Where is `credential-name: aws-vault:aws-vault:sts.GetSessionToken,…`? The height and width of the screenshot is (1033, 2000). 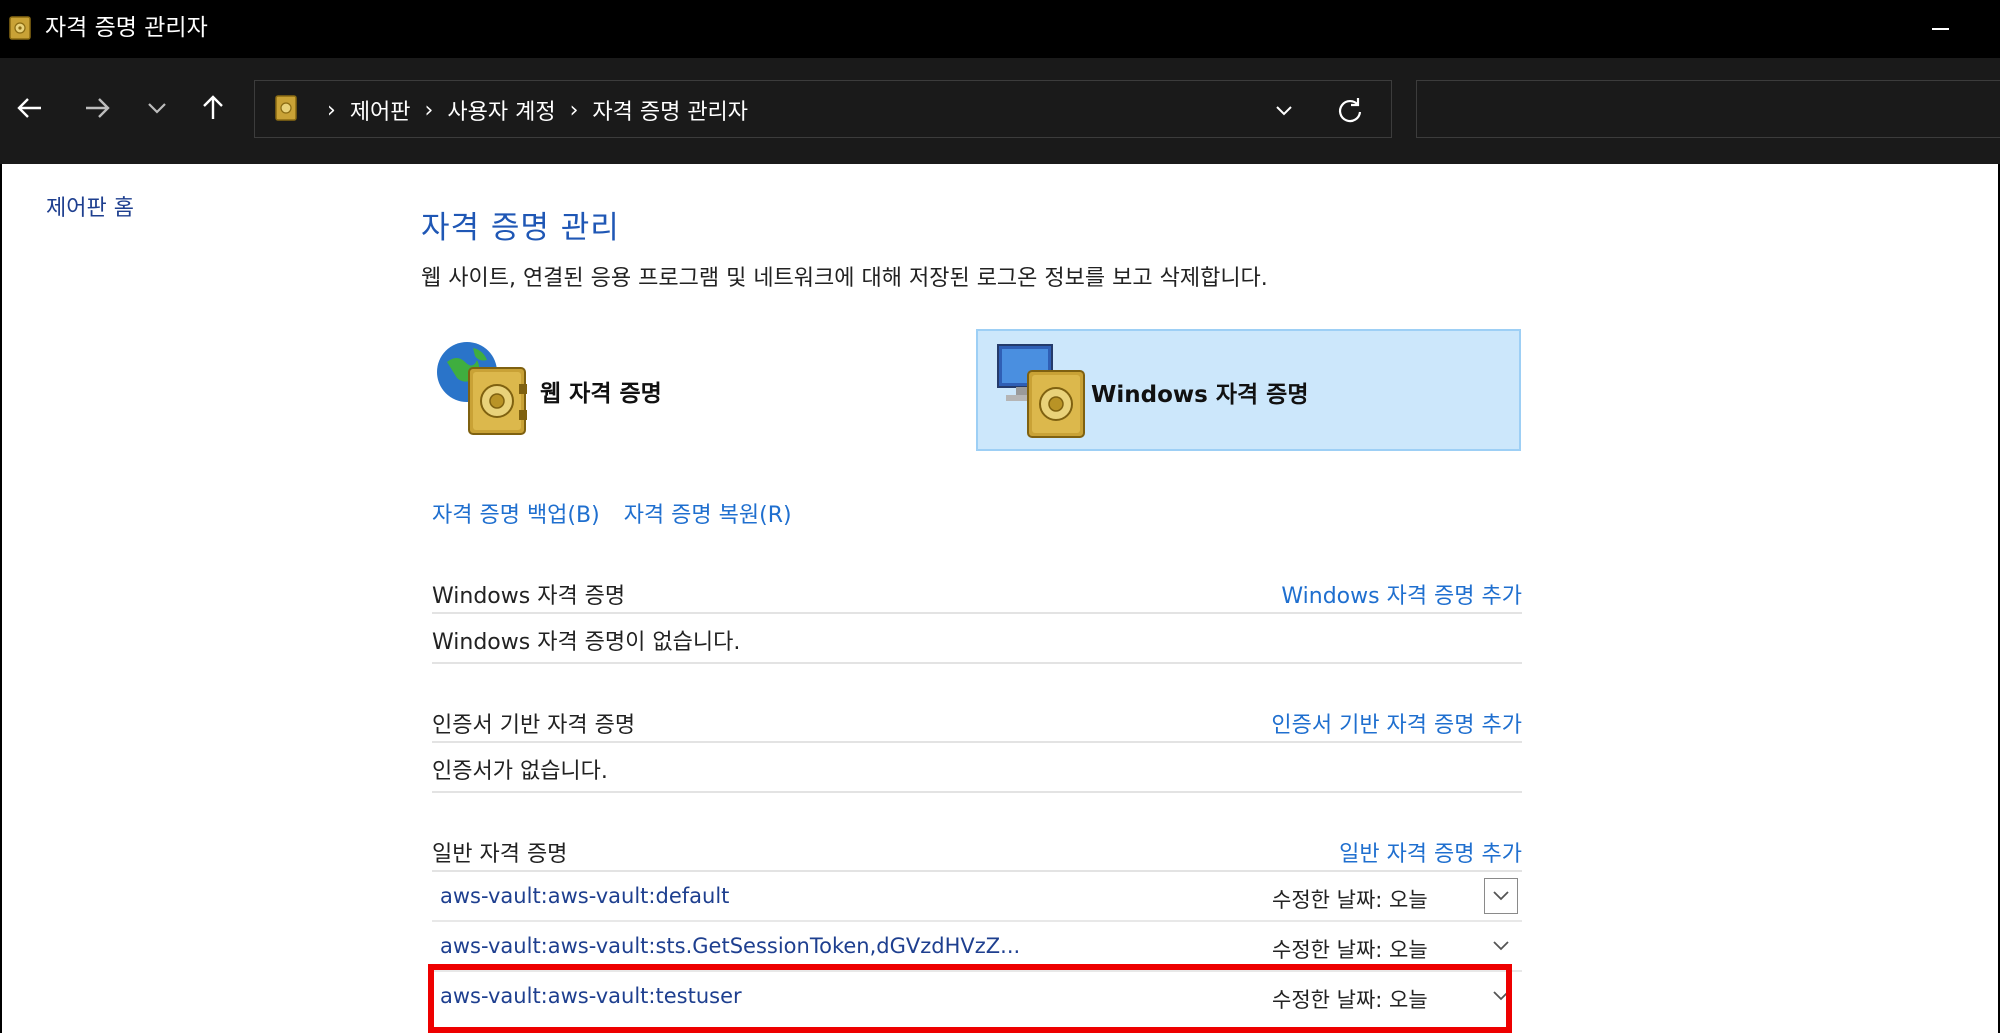
credential-name: aws-vault:aws-vault:sts.GetSessionToken,… is located at coordinates (730, 946).